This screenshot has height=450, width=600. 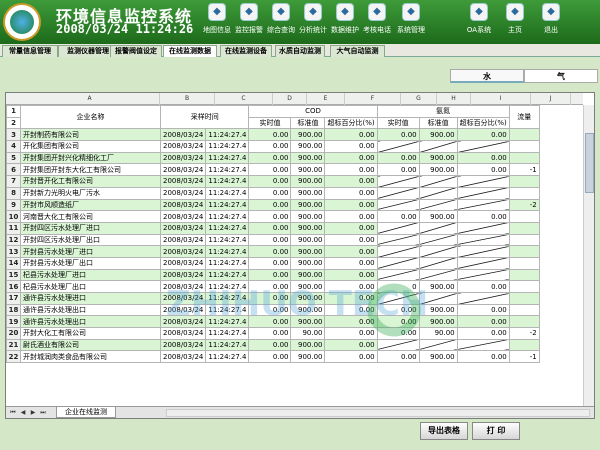 What do you see at coordinates (373, 99) in the screenshot?
I see `column-letter: F` at bounding box center [373, 99].